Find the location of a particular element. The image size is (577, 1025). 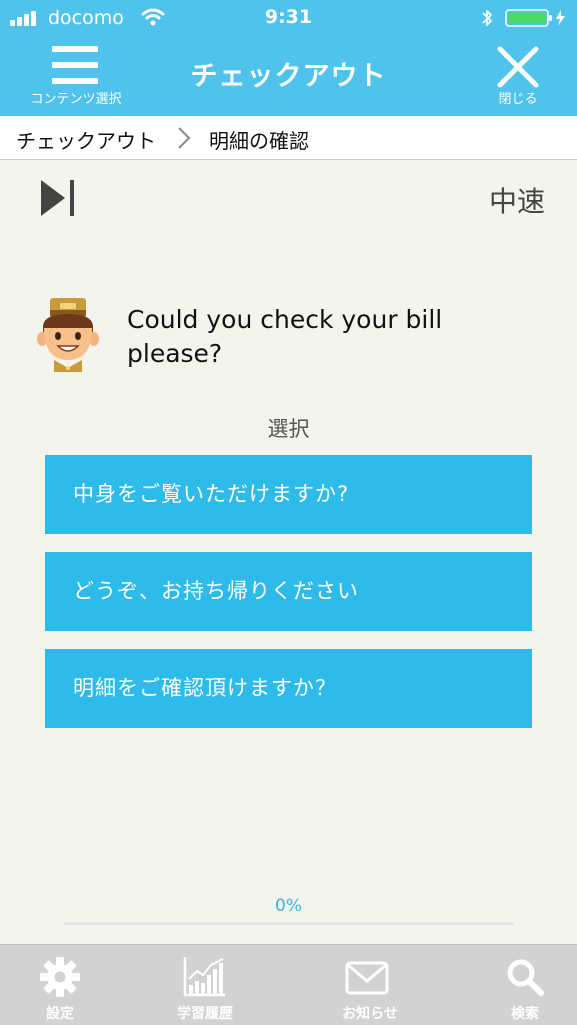

tab-learning-history-label: 学習履歴 is located at coordinates (205, 1014).